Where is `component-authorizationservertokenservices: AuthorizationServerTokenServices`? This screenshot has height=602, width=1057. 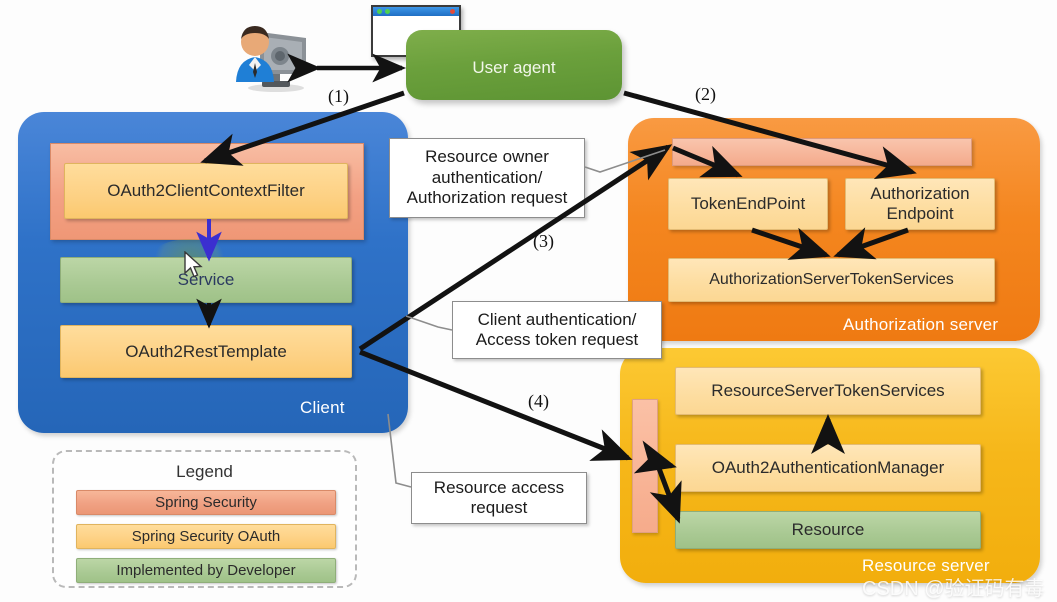 component-authorizationservertokenservices: AuthorizationServerTokenServices is located at coordinates (831, 280).